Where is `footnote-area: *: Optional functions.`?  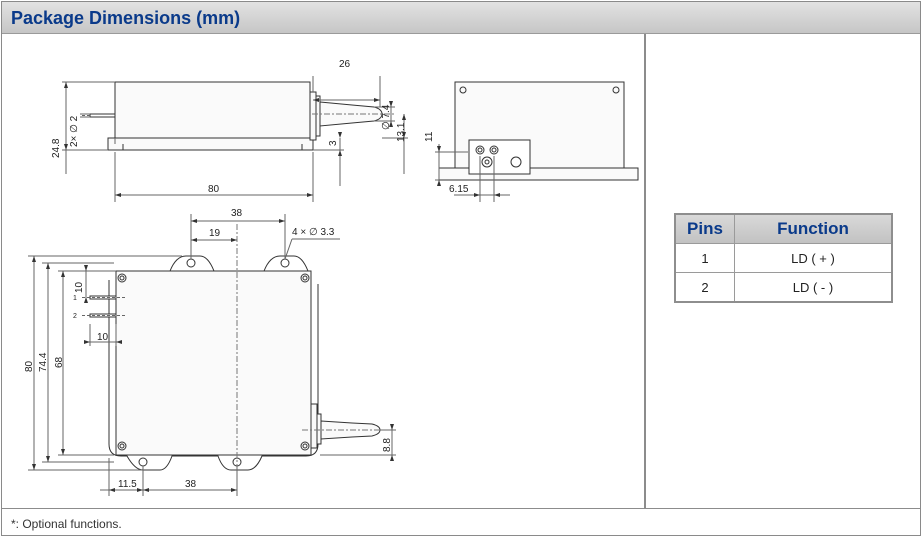
footnote-area: *: Optional functions. is located at coordinates (461, 521).